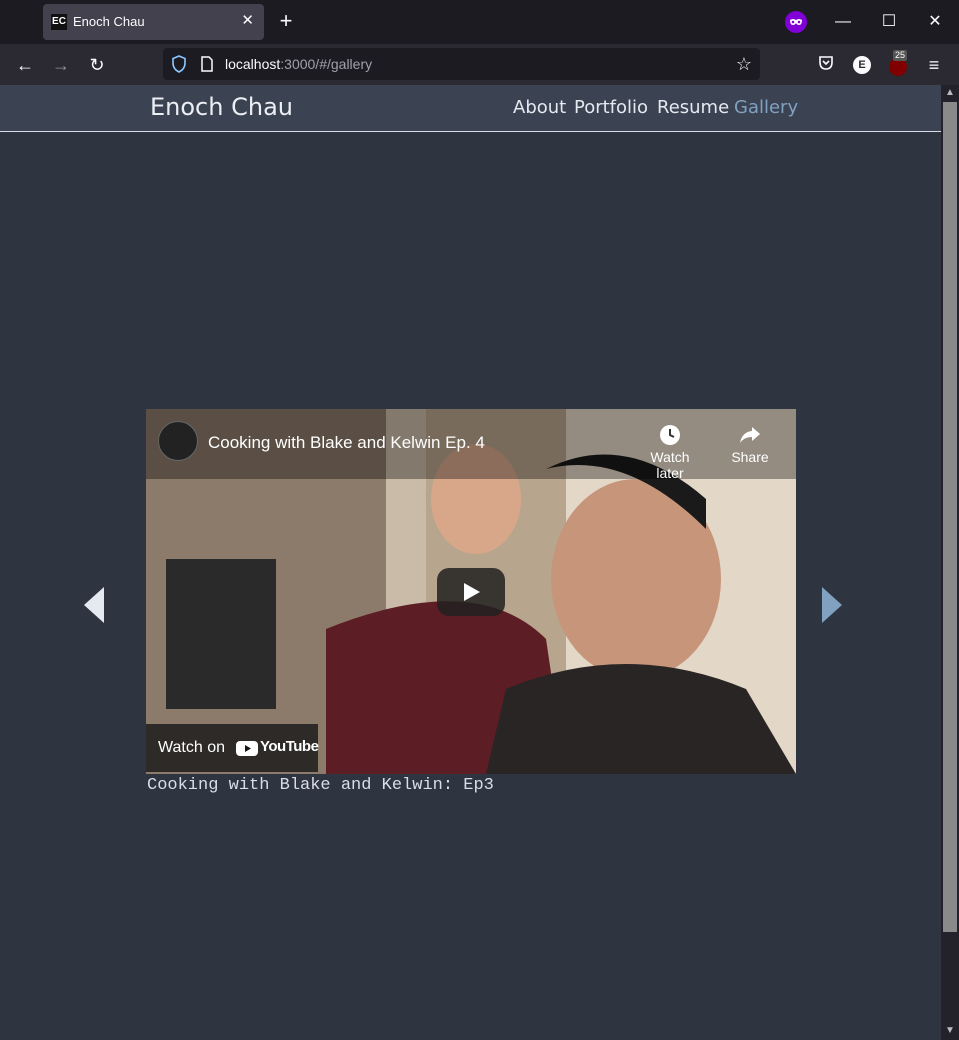  I want to click on nav-link-about: About, so click(539, 107).